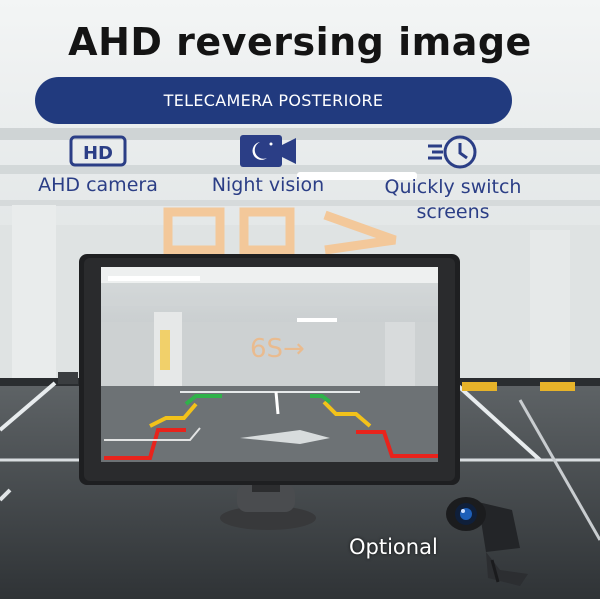 The width and height of the screenshot is (600, 599). What do you see at coordinates (98, 185) in the screenshot?
I see `feature-label: AHD camera` at bounding box center [98, 185].